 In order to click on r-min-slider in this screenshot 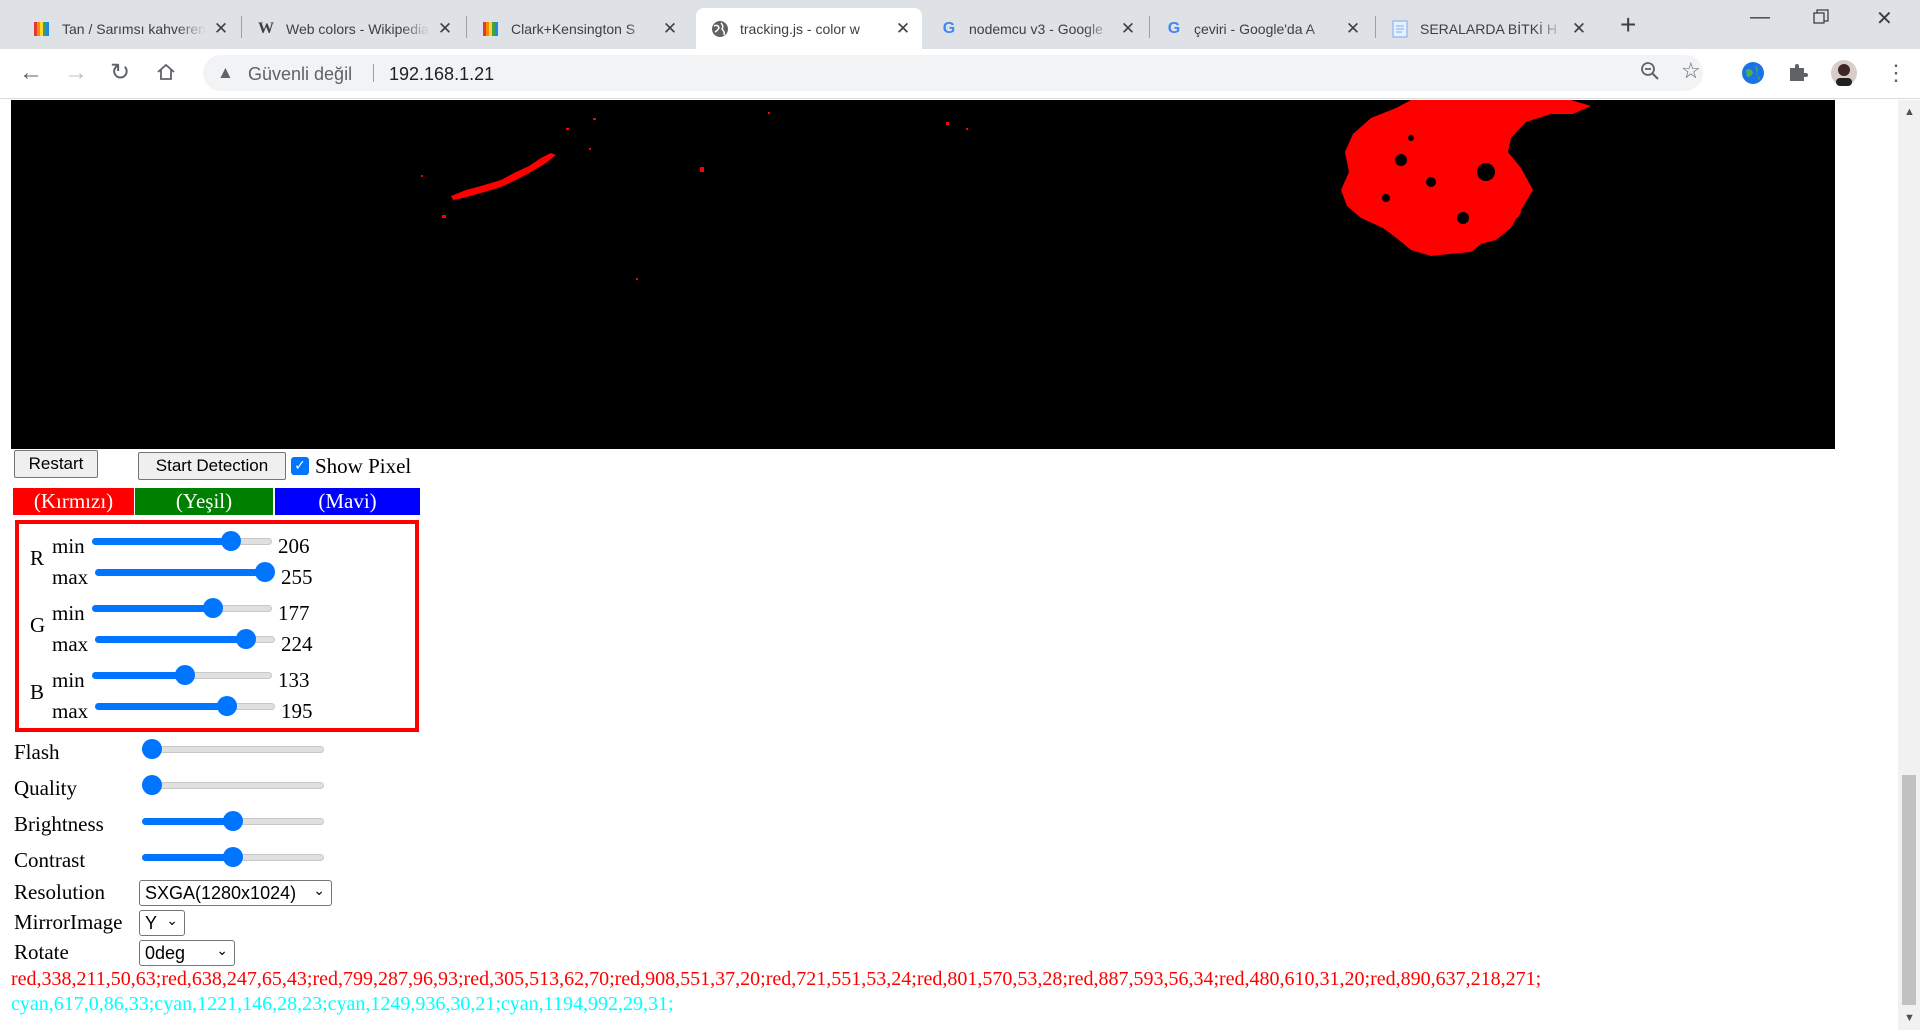, I will do `click(182, 541)`.